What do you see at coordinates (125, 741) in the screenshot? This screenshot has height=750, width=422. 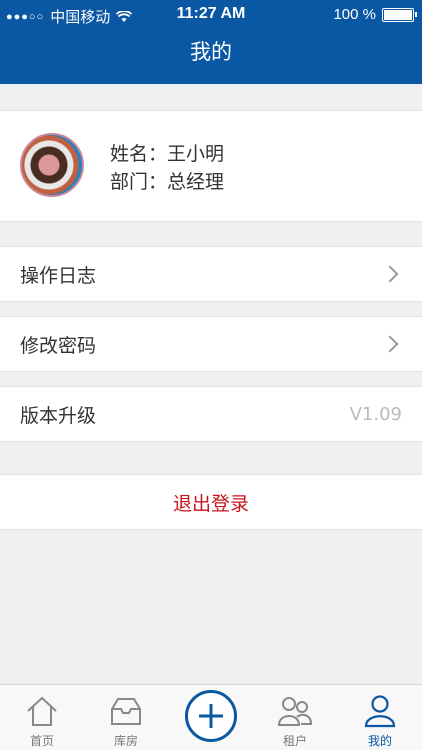 I see `tab-warehouse-label: 库房` at bounding box center [125, 741].